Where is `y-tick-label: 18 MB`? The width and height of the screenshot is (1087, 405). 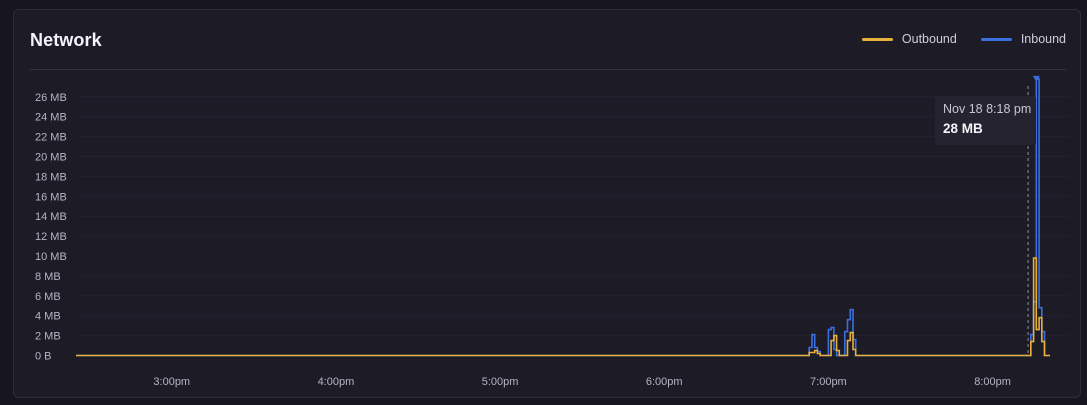
y-tick-label: 18 MB is located at coordinates (51, 177).